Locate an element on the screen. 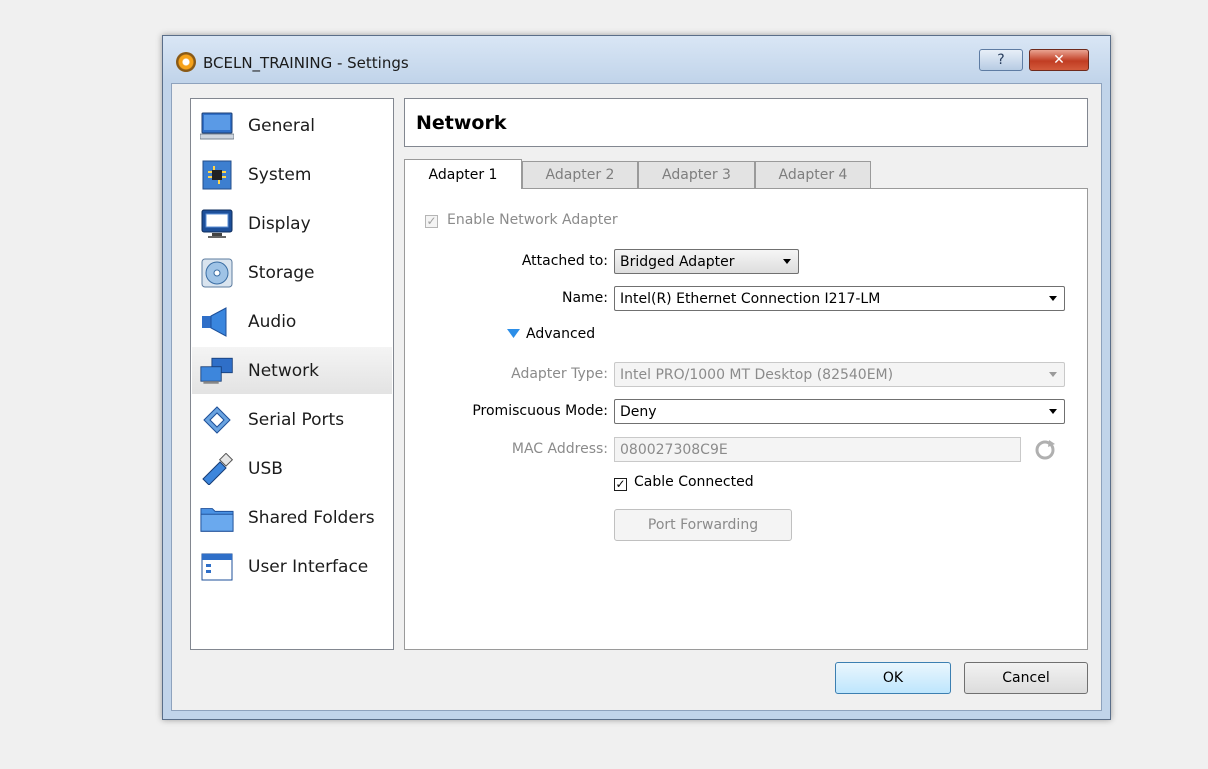 This screenshot has width=1208, height=769. sidebar-item-label: Network is located at coordinates (283, 370).